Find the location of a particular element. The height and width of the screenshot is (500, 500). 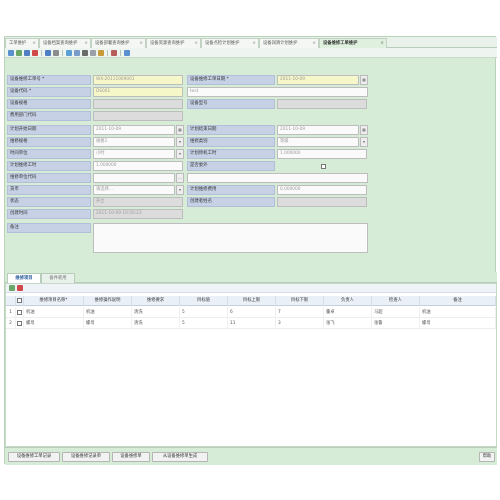

plan-repair-cost-field: 0.000000 is located at coordinates (322, 190).